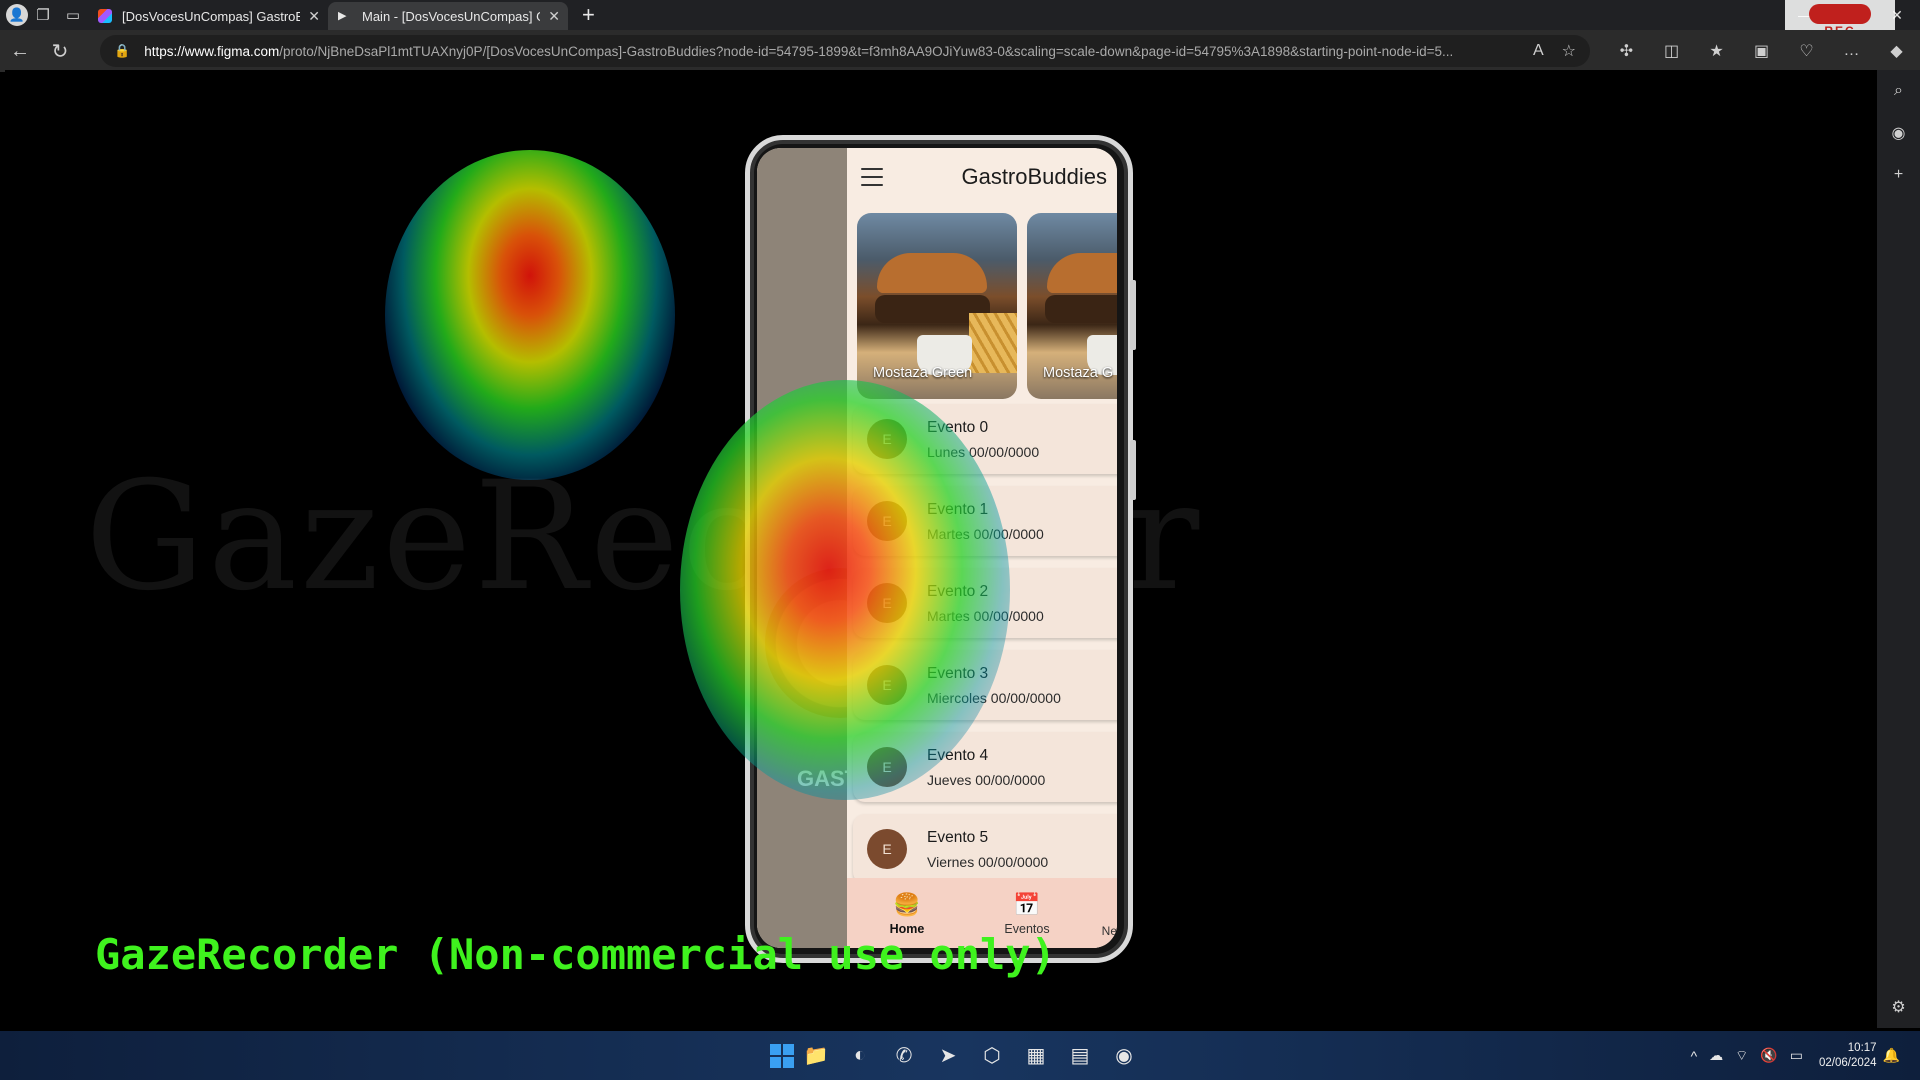  I want to click on event-item: E Evento 1 Martes 00/00/0000, so click(985, 521).